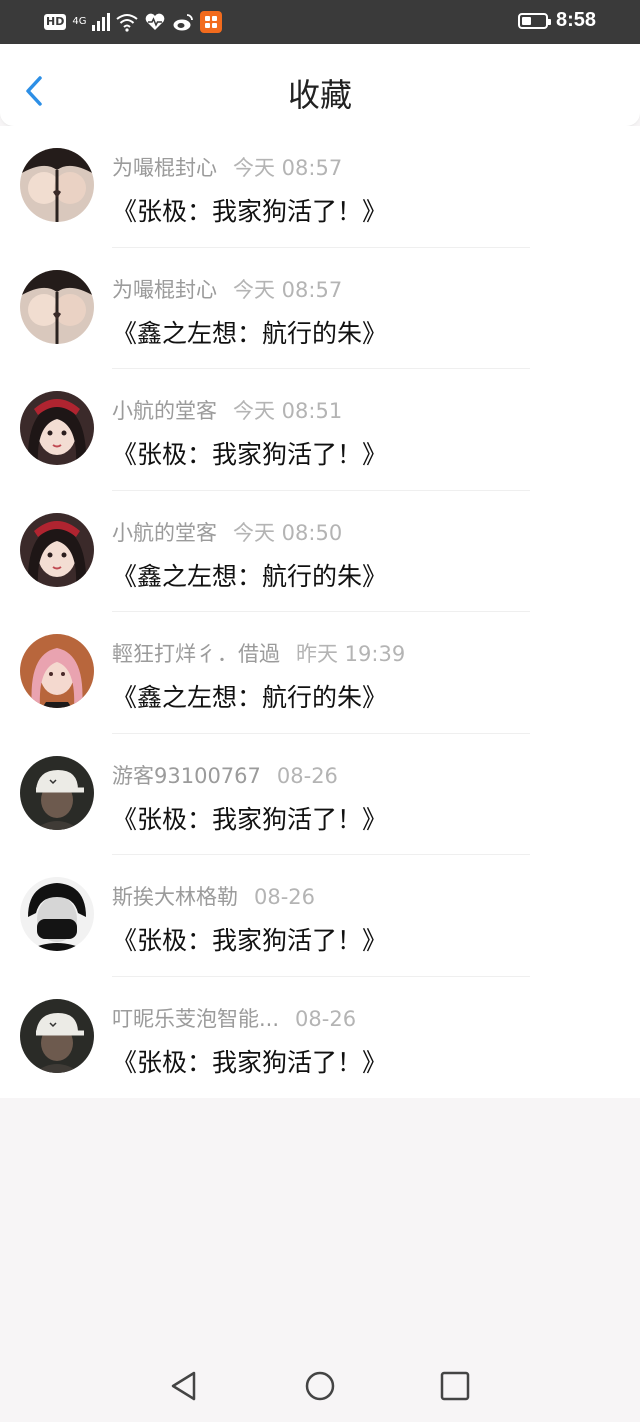 The width and height of the screenshot is (640, 1422). What do you see at coordinates (175, 897) in the screenshot?
I see `item-username: 斯挨大林格勒` at bounding box center [175, 897].